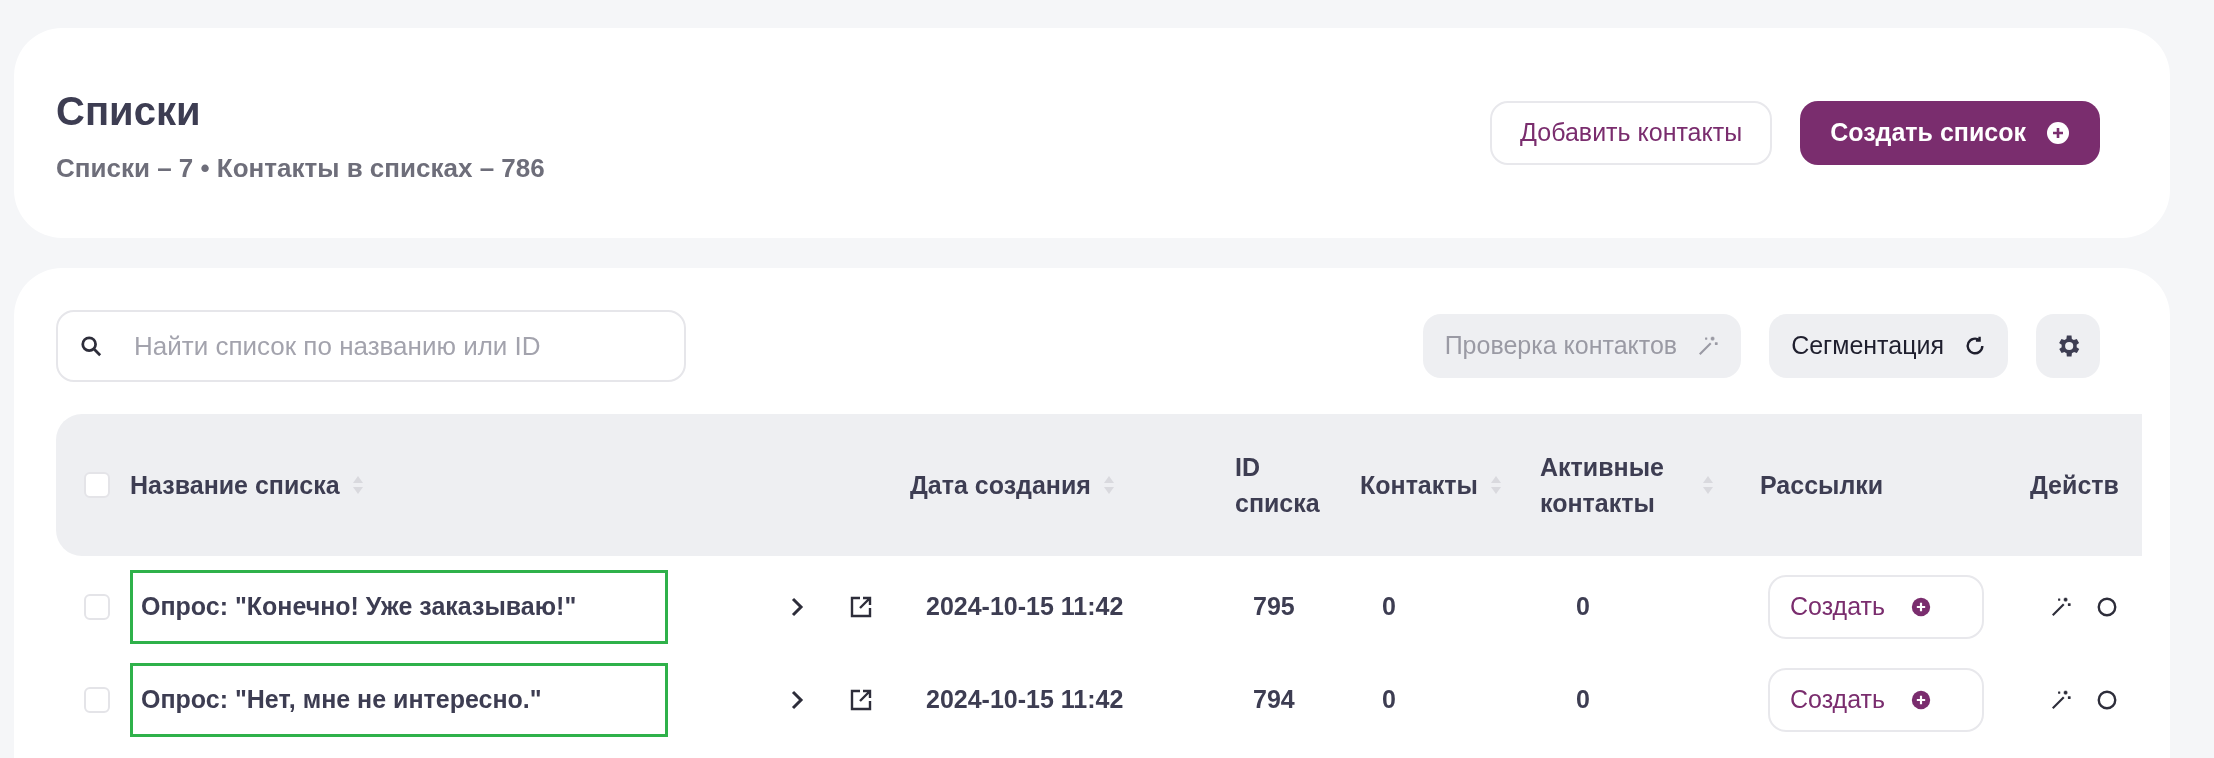 The image size is (2214, 758). What do you see at coordinates (1274, 698) in the screenshot?
I see `list-id: 794` at bounding box center [1274, 698].